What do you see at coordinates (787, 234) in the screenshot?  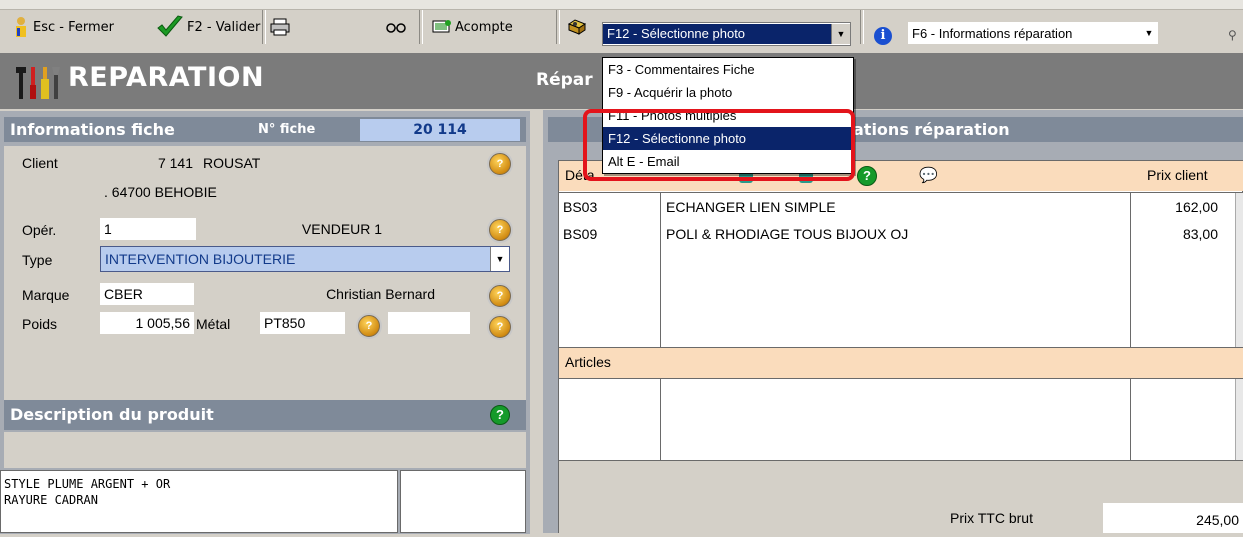 I see `row-label: POLI & RHODIAGE TOUS BIJOUX OJ` at bounding box center [787, 234].